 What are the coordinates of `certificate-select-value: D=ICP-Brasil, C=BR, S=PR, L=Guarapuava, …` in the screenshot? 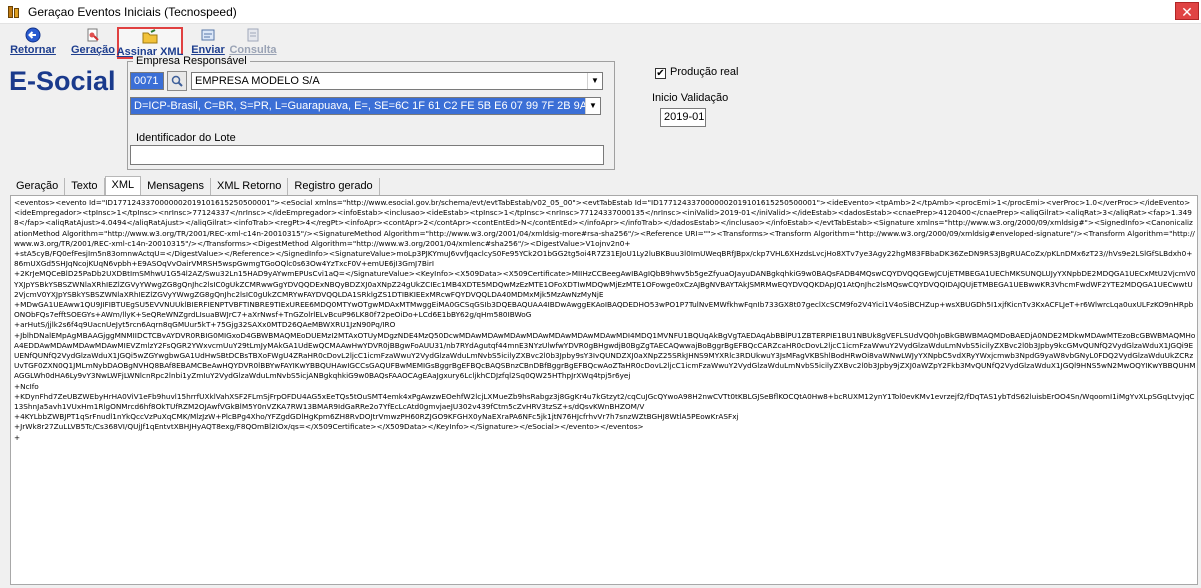 It's located at (367, 106).